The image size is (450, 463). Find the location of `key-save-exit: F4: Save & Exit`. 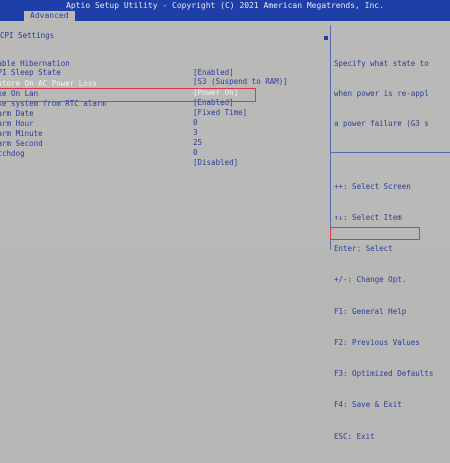

key-save-exit: F4: Save & Exit is located at coordinates (383, 405).